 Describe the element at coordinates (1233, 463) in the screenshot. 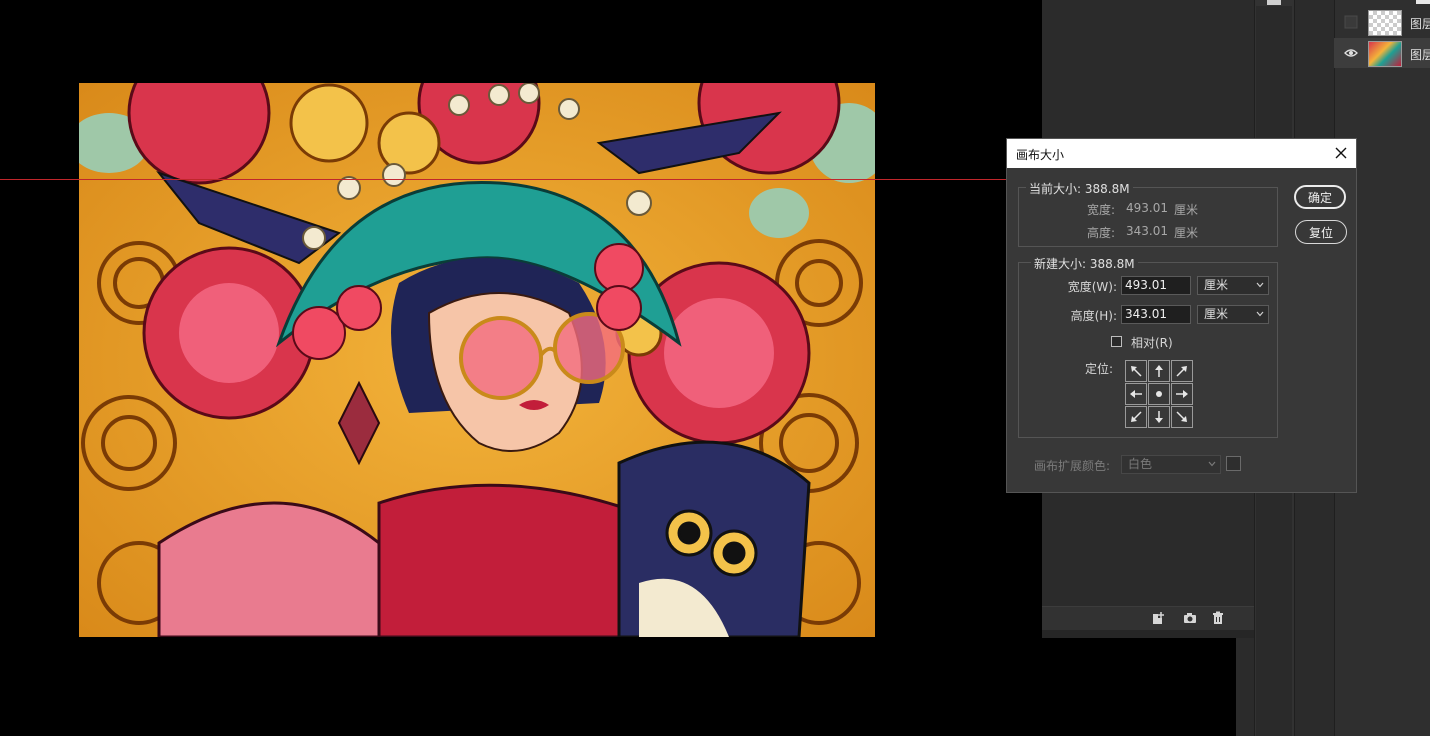

I see `extension-color-swatch` at that location.